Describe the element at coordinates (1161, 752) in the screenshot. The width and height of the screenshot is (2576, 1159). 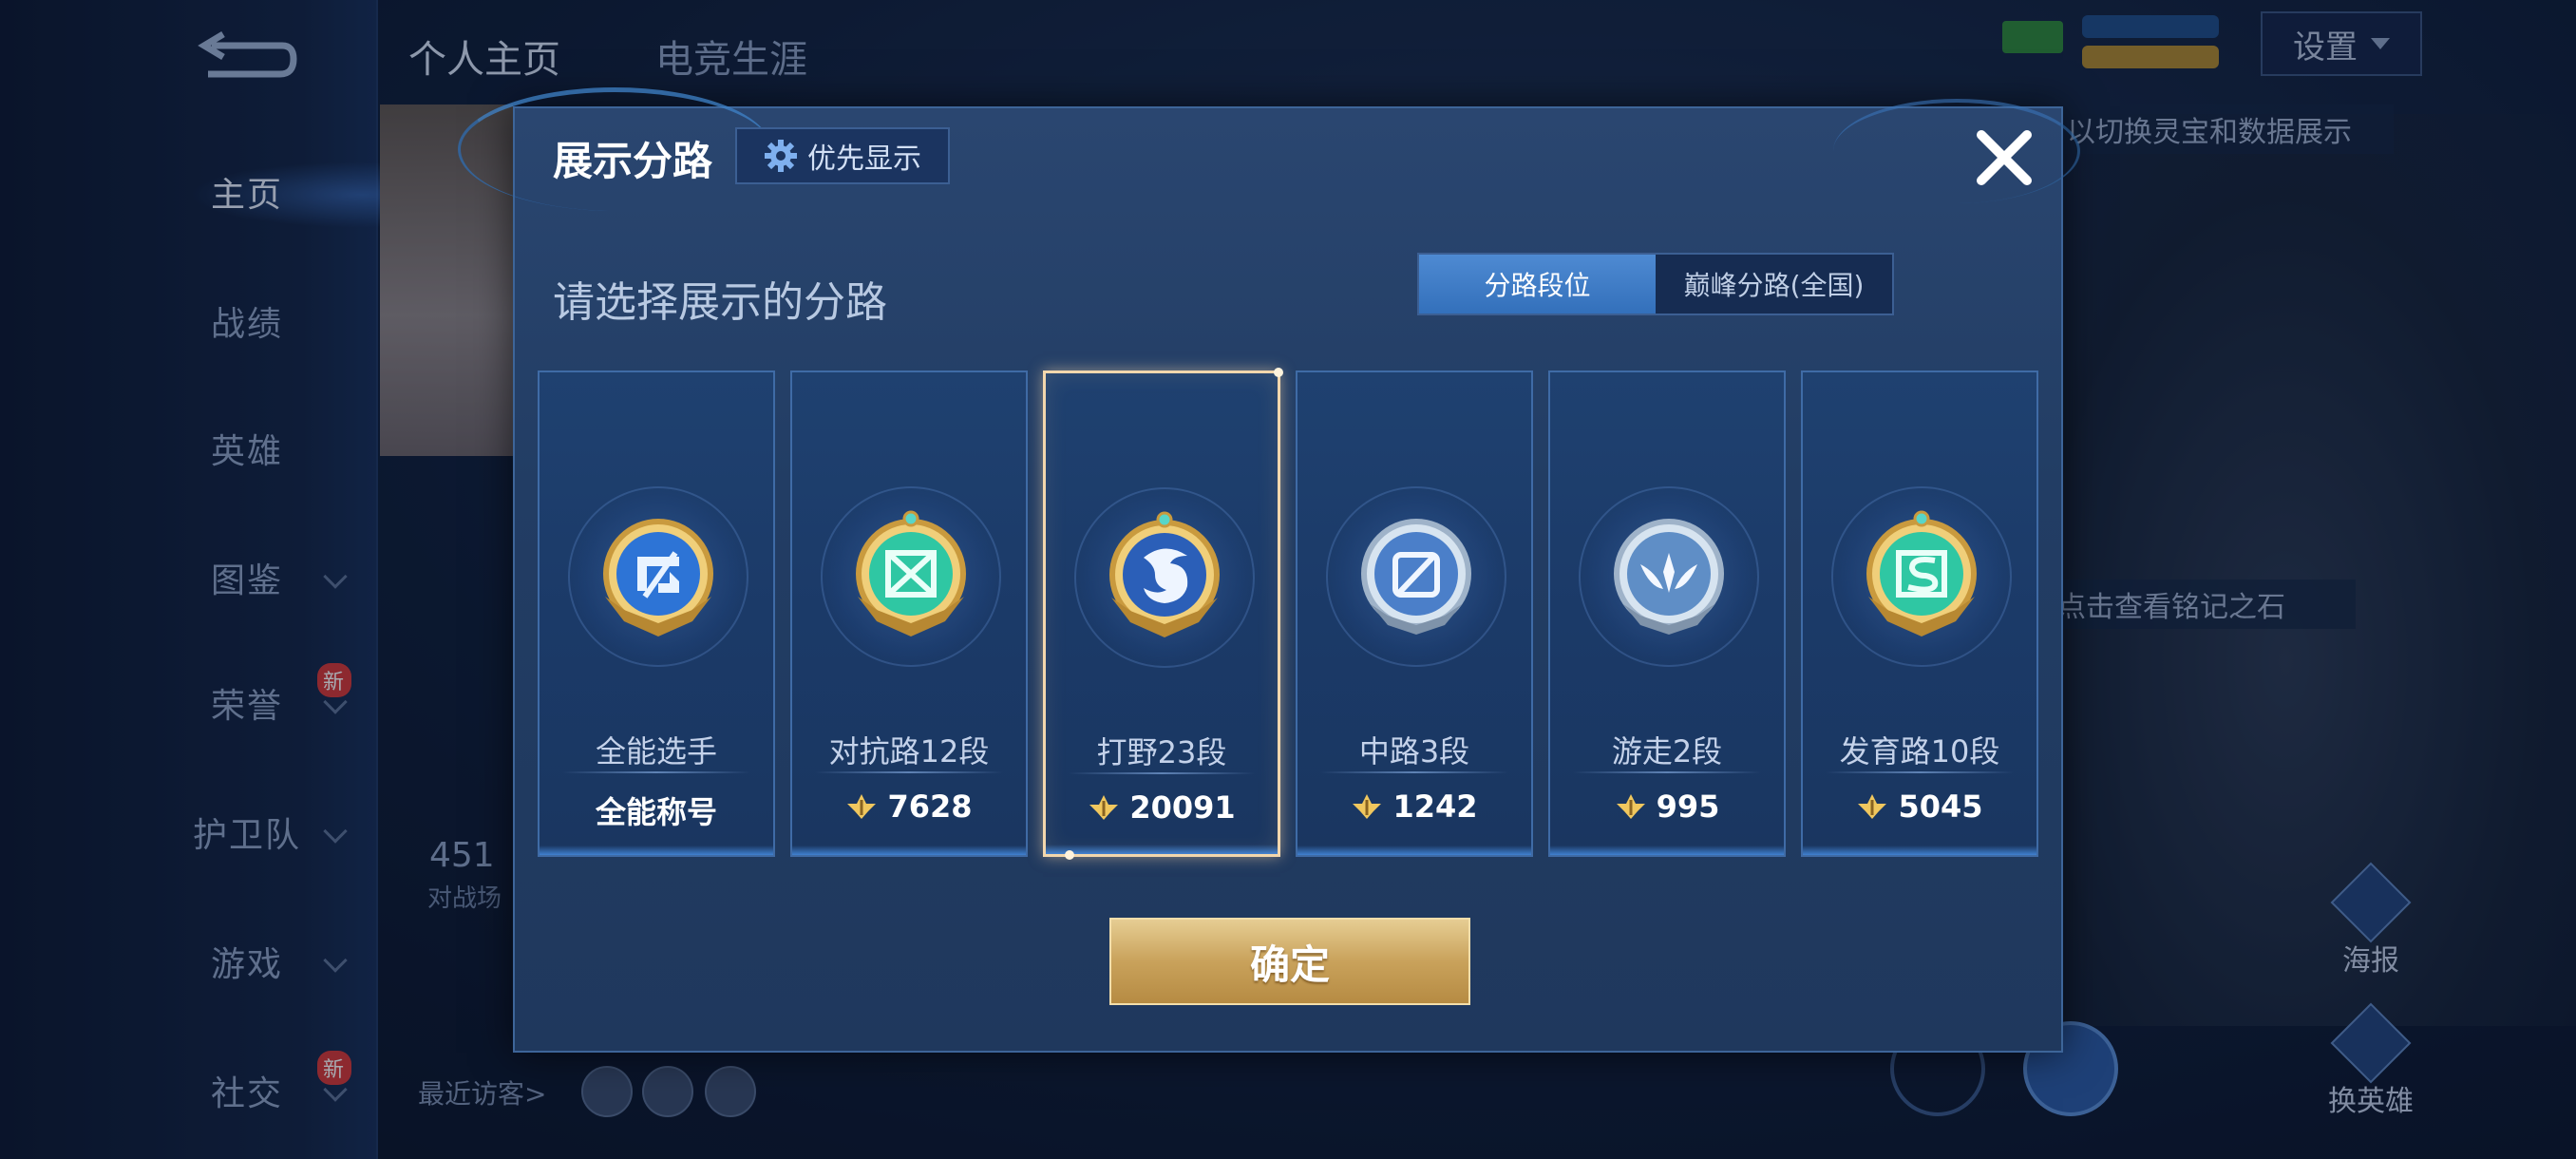
I see `lane-rank-label: 打野23段` at that location.